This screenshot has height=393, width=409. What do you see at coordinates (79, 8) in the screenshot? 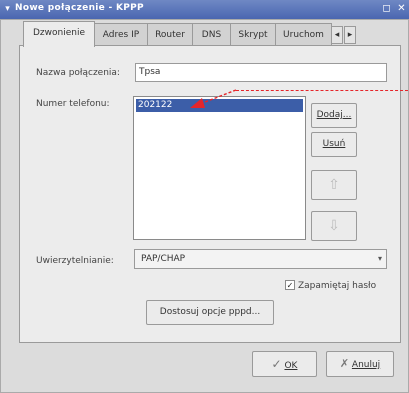
I see `window-title: Nowe połączenie - KPPP` at bounding box center [79, 8].